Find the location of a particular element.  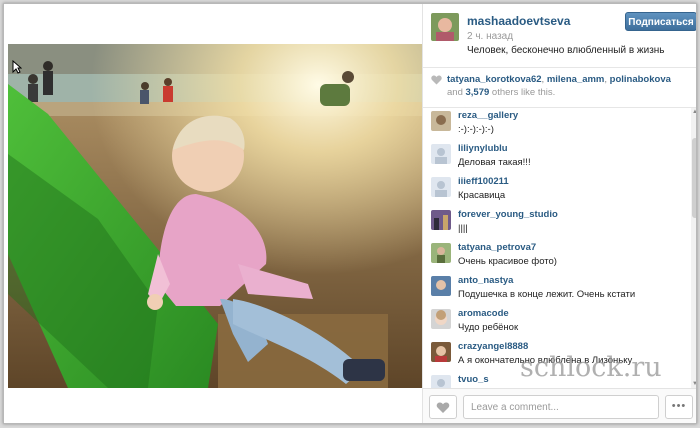

comment-item: reza__gallery :-):-):-):-) is located at coordinates (557, 124).